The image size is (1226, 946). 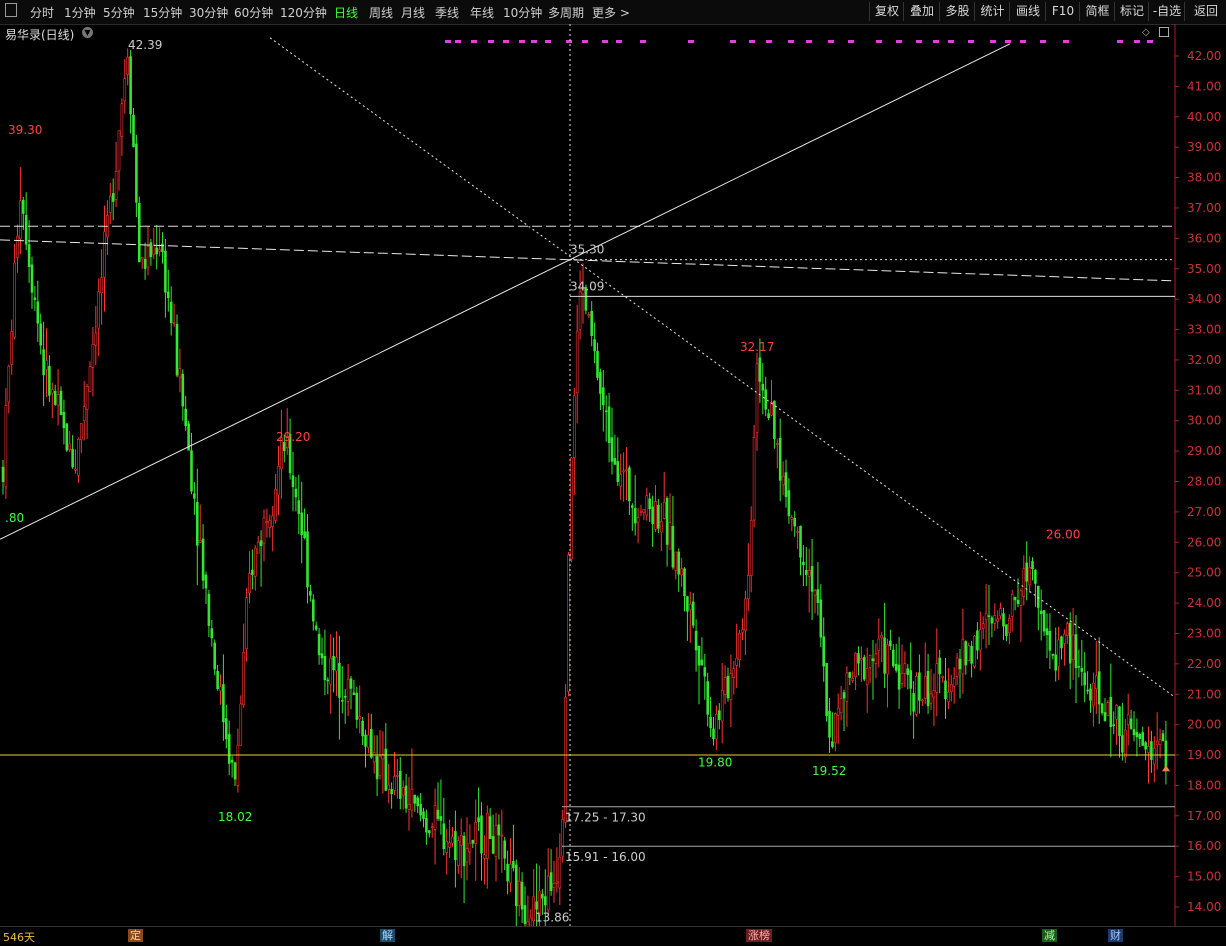 What do you see at coordinates (1097, 11) in the screenshot?
I see `toolbar-button-6: 简框` at bounding box center [1097, 11].